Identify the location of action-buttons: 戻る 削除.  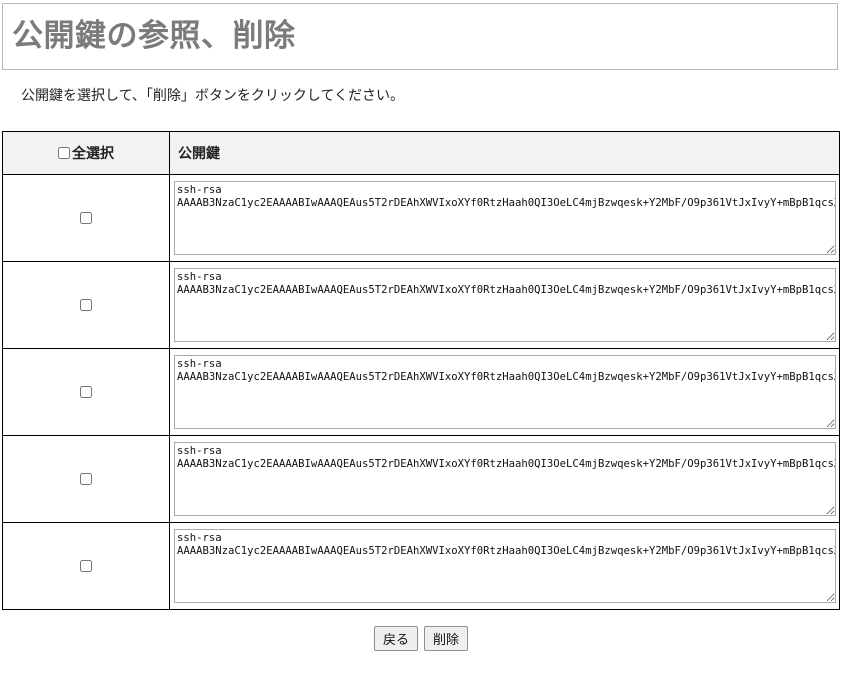
(421, 638).